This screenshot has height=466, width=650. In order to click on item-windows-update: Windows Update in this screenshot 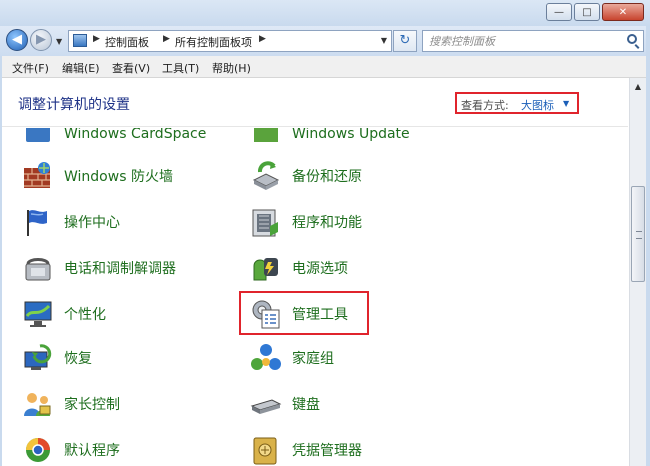, I will do `click(330, 138)`.